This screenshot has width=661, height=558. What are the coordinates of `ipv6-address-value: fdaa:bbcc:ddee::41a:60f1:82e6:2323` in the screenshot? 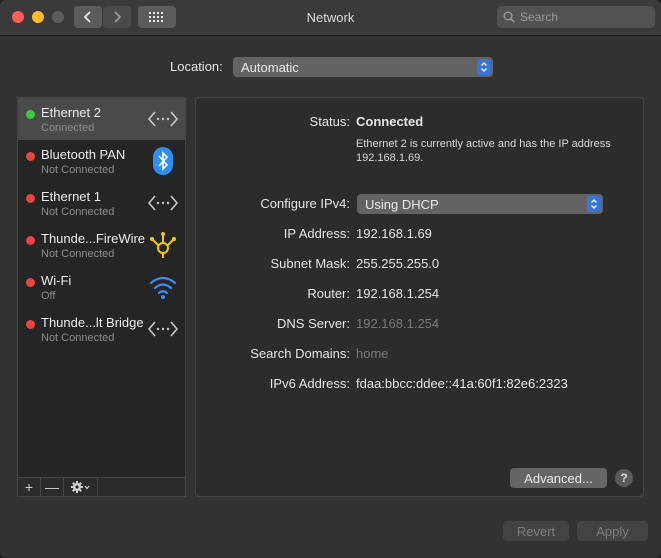 It's located at (462, 383).